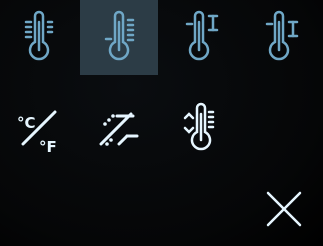  I want to click on calibration-offset-button, so click(119, 127).